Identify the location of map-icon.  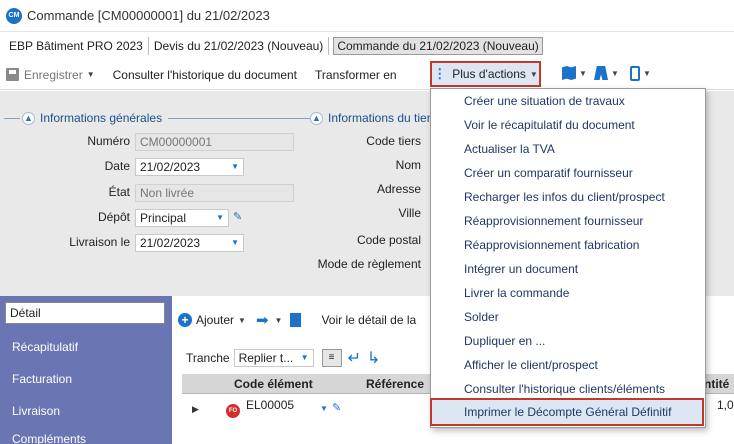
(569, 73).